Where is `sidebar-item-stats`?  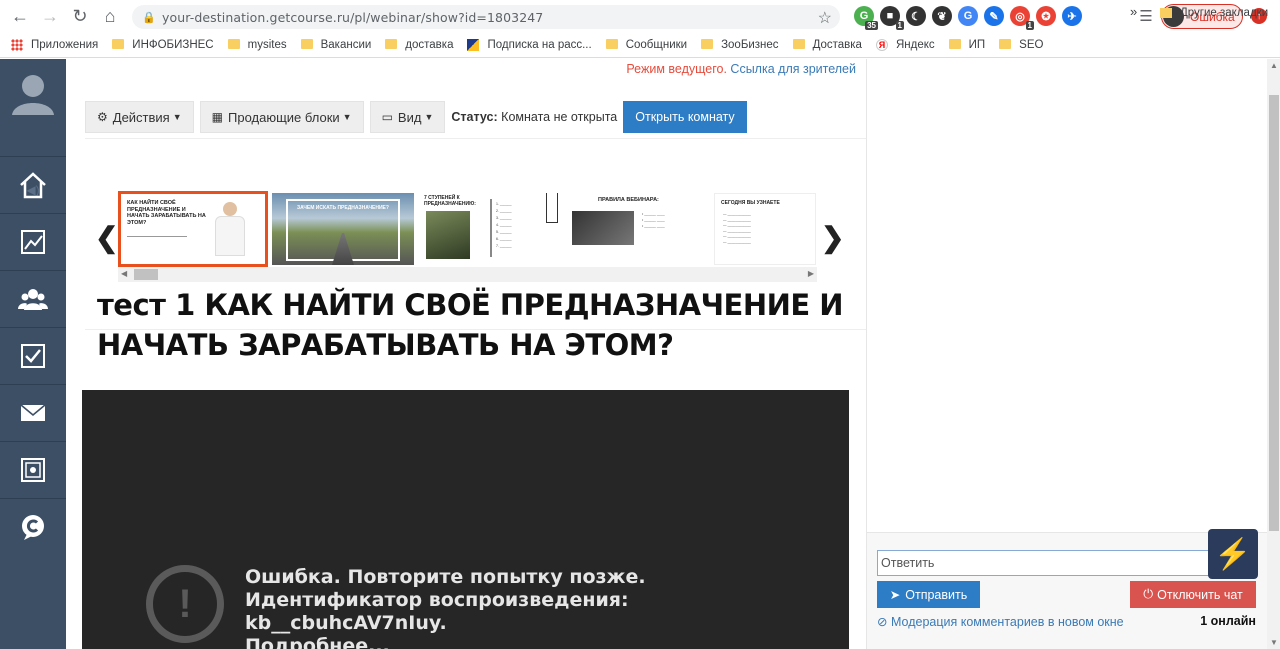
sidebar-item-stats is located at coordinates (33, 241).